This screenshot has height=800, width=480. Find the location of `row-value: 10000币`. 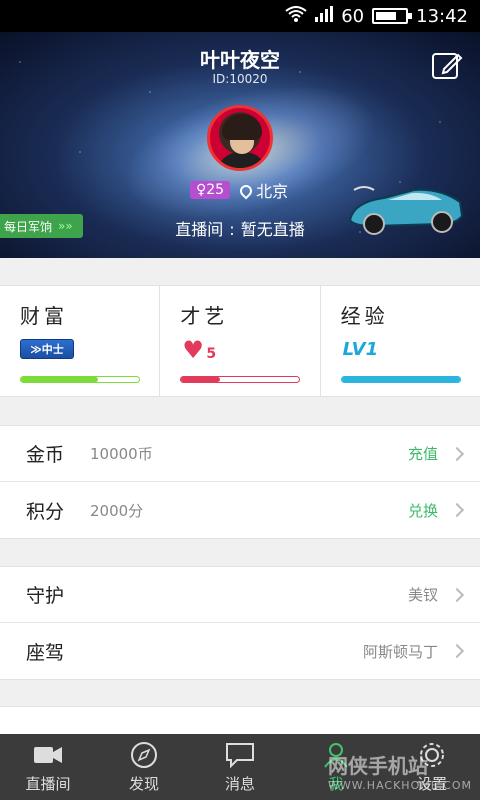

row-value: 10000币 is located at coordinates (121, 454).